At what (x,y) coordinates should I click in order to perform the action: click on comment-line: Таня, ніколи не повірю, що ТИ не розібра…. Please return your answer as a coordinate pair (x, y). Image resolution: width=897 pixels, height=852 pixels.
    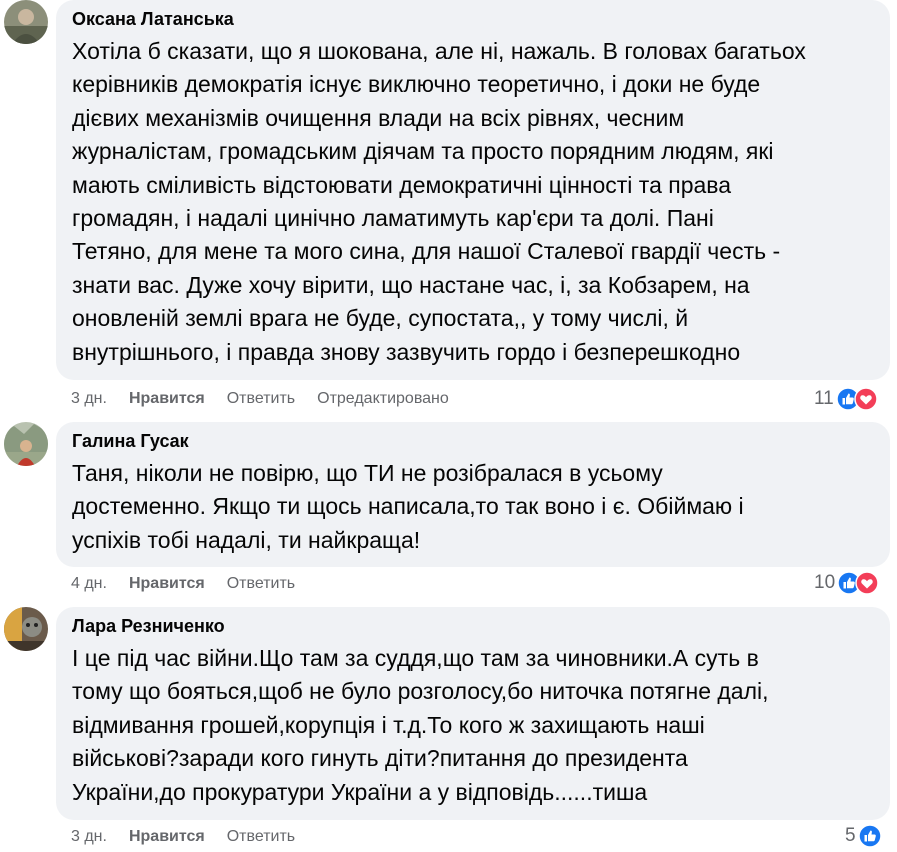
    Looking at the image, I should click on (367, 473).